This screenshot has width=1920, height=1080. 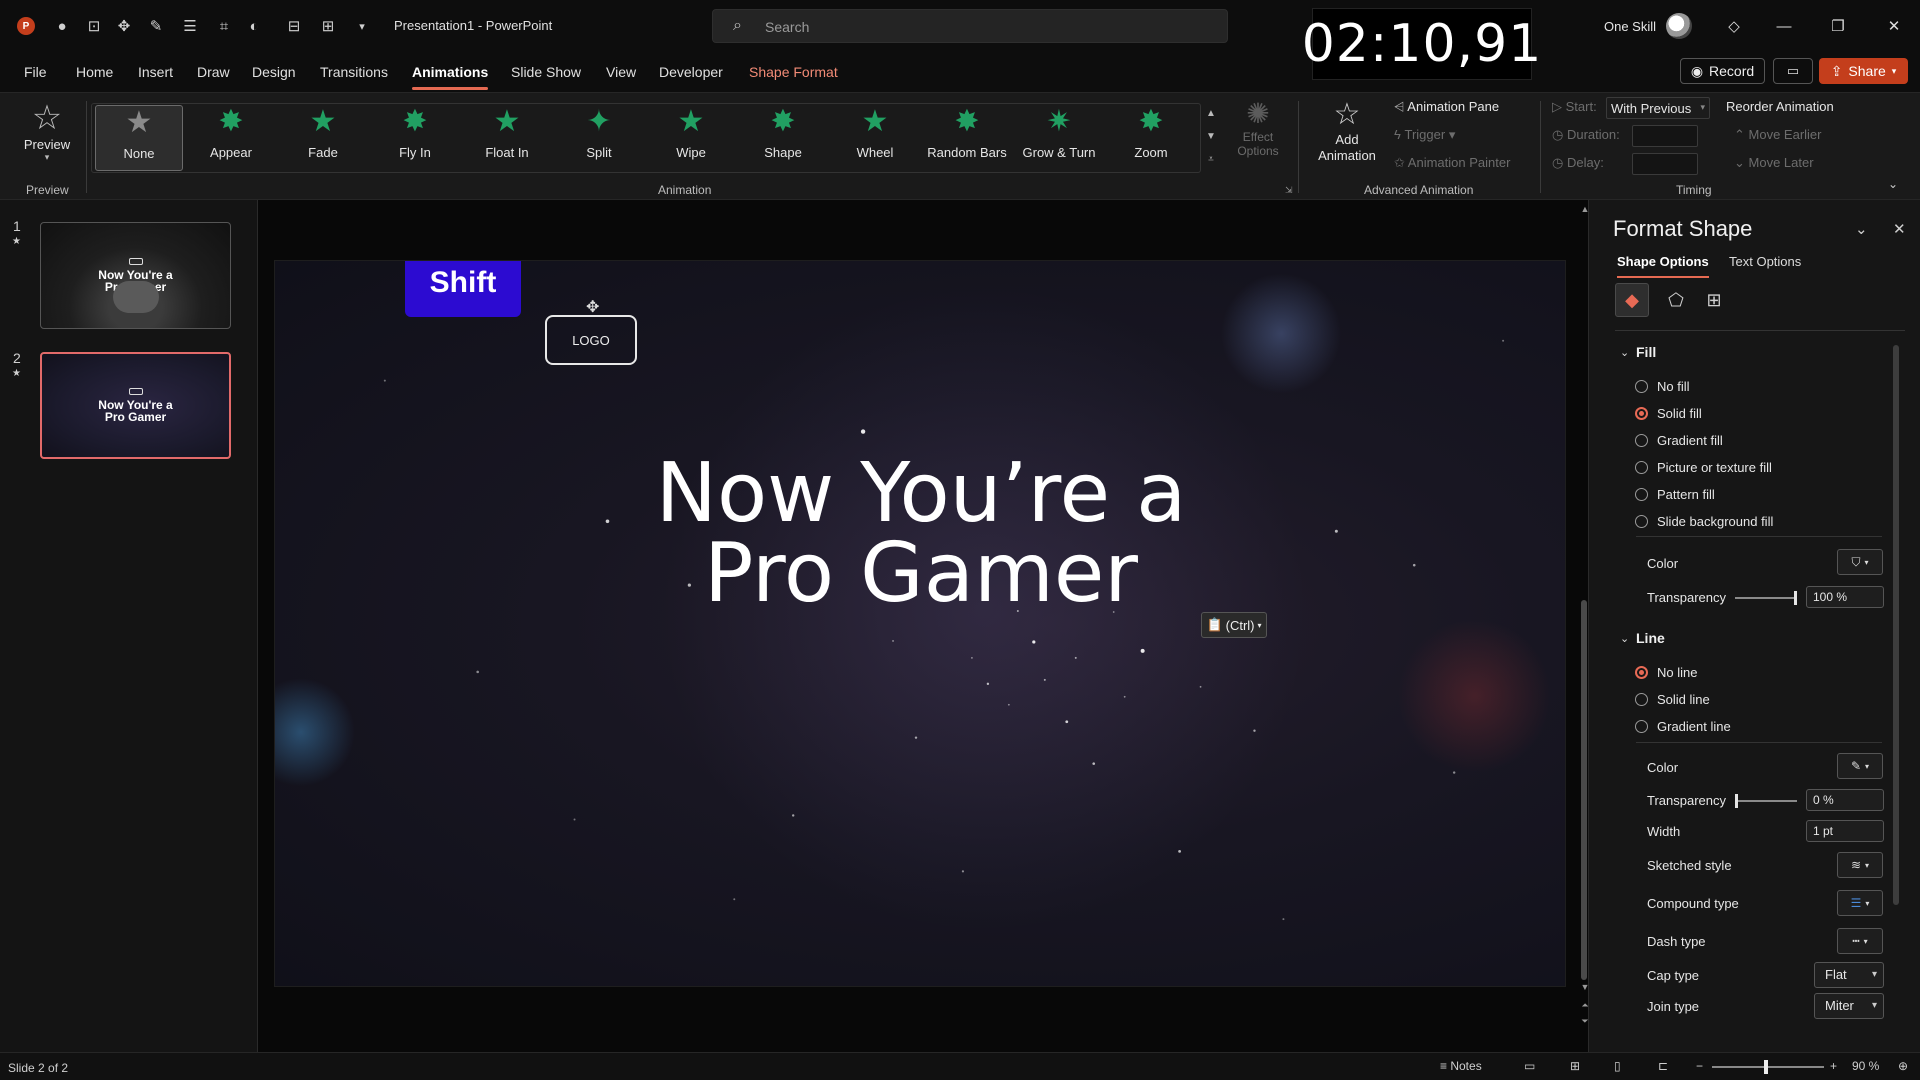 I want to click on search-input: ⌕ Search, so click(x=970, y=26).